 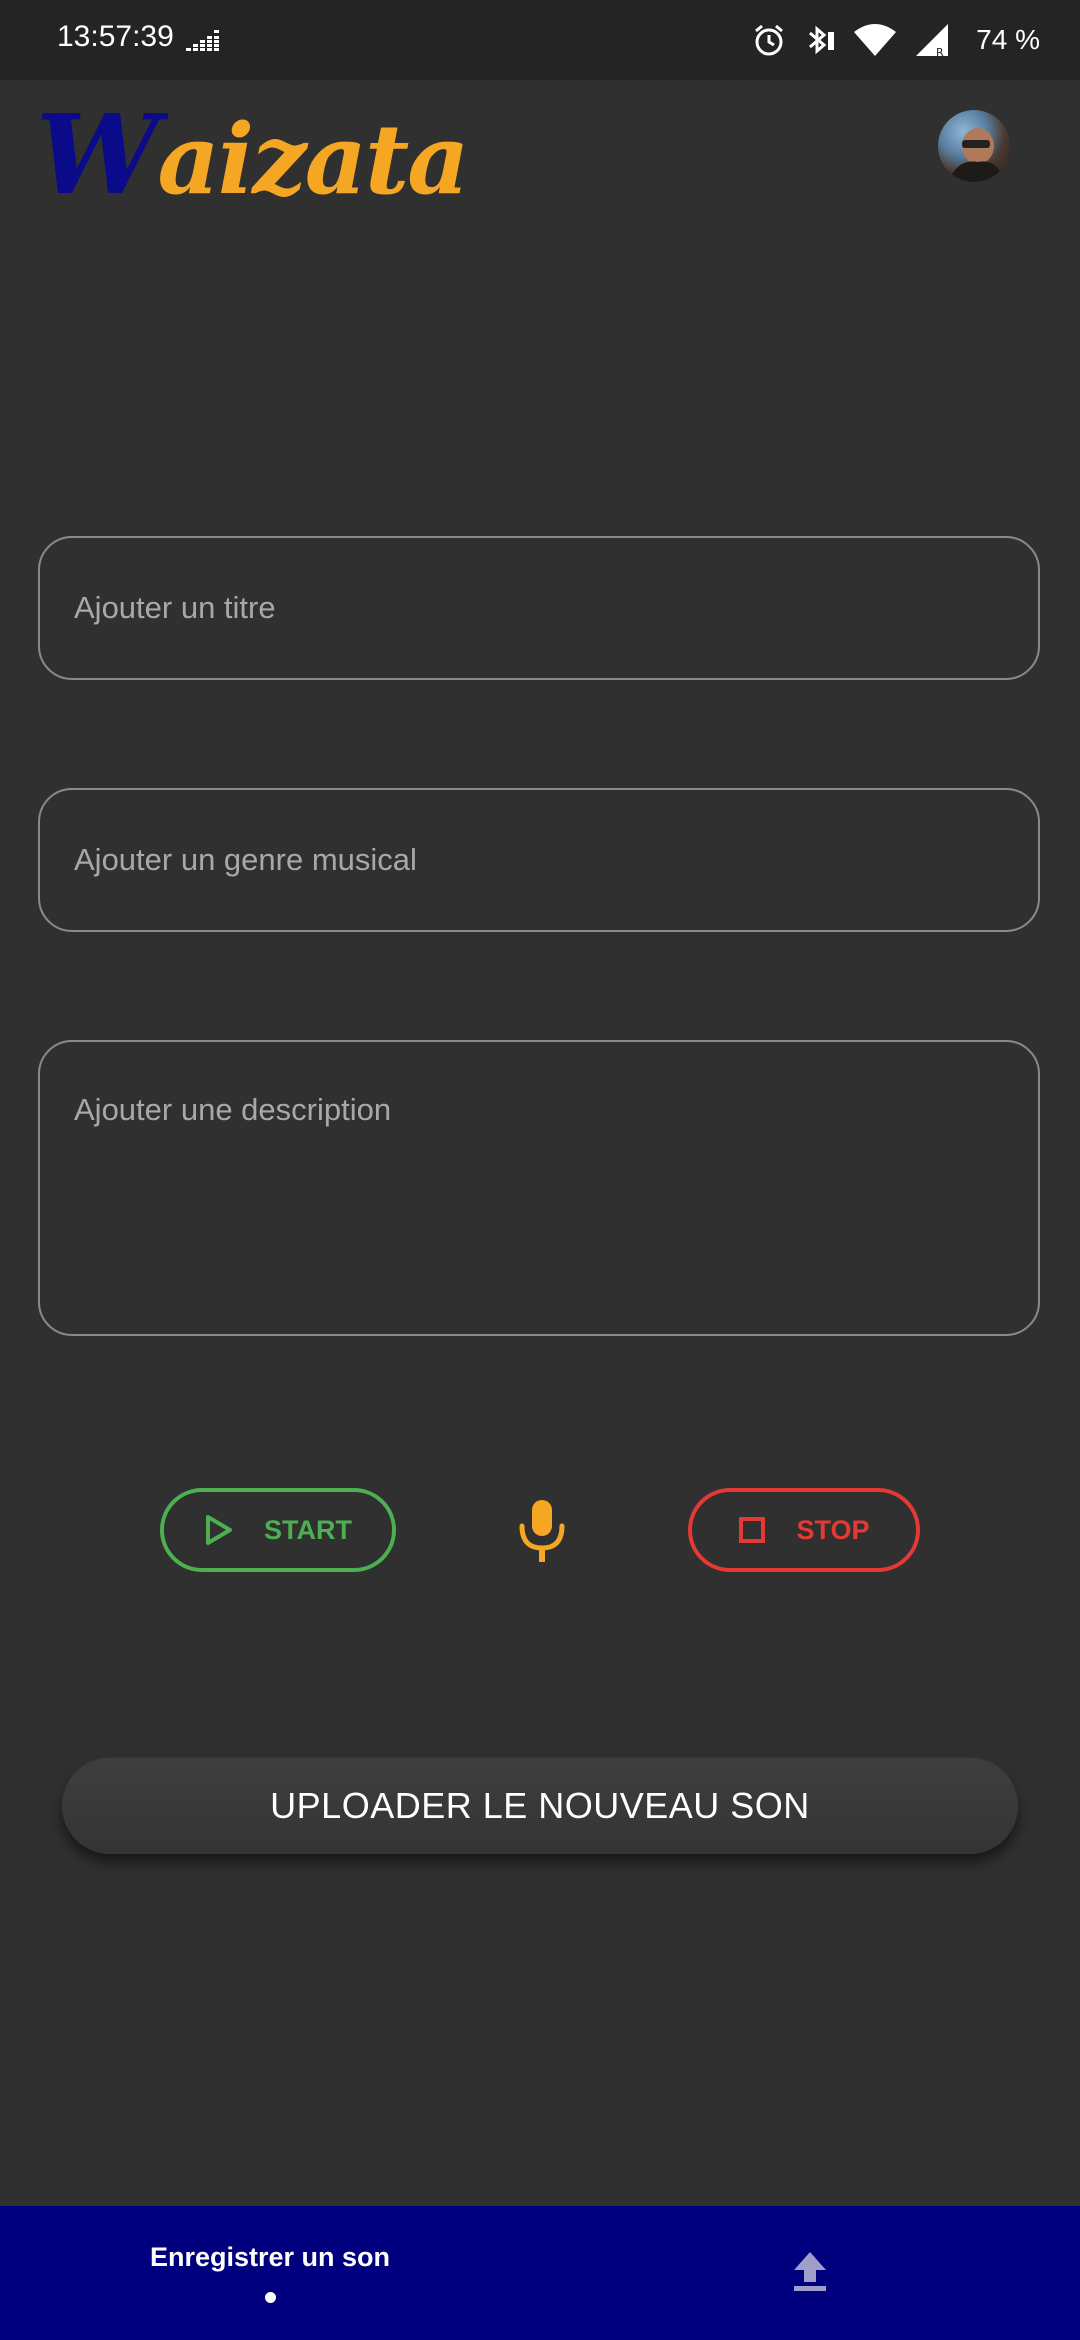 I want to click on bottom-navigation: Enregistrer un son, so click(x=540, y=2273).